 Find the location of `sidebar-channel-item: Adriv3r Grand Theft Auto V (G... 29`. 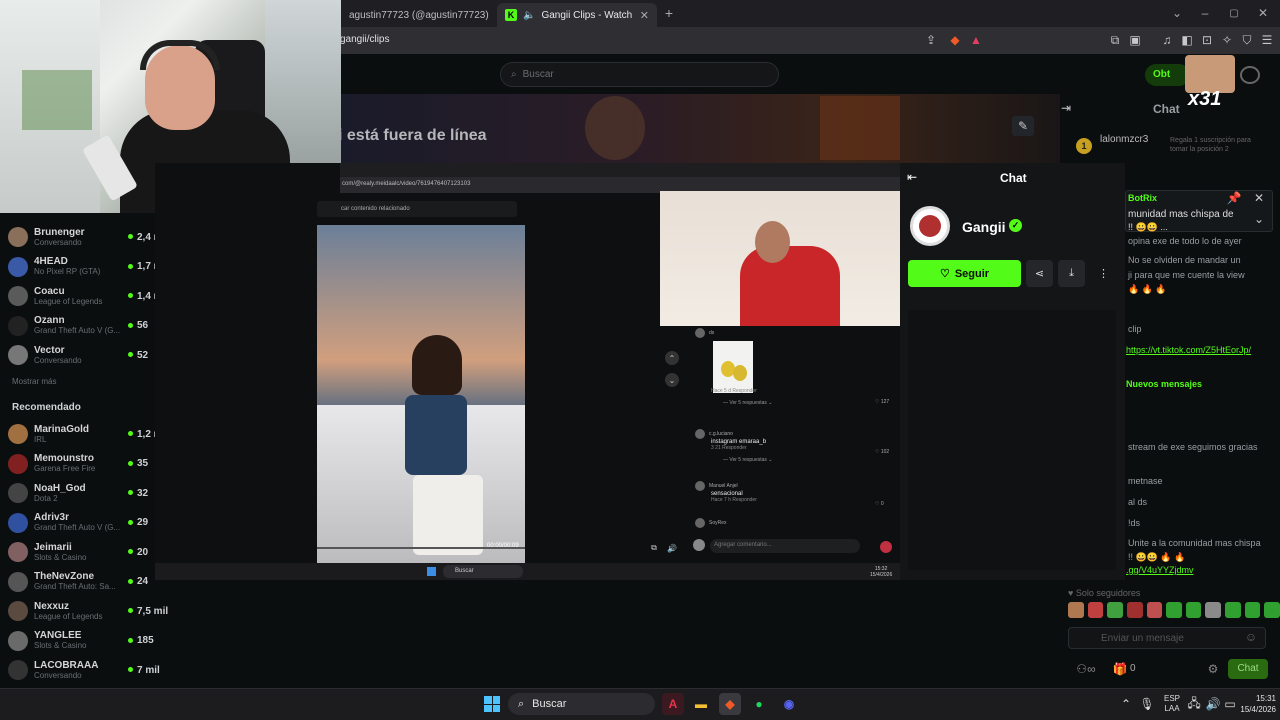

sidebar-channel-item: Adriv3r Grand Theft Auto V (G... 29 is located at coordinates (83, 523).